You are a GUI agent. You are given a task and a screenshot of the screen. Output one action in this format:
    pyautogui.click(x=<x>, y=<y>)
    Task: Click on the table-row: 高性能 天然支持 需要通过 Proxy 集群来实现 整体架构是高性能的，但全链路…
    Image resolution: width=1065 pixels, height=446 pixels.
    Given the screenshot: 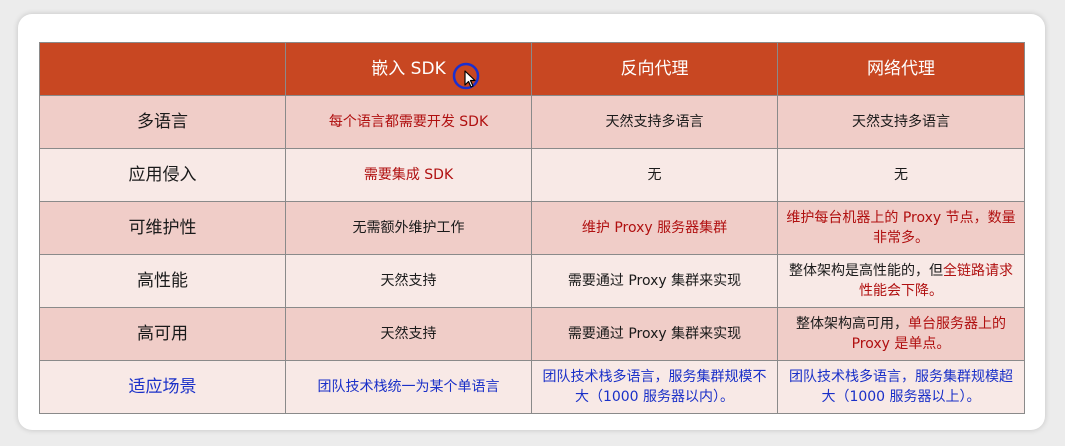 What is the action you would take?
    pyautogui.click(x=532, y=281)
    